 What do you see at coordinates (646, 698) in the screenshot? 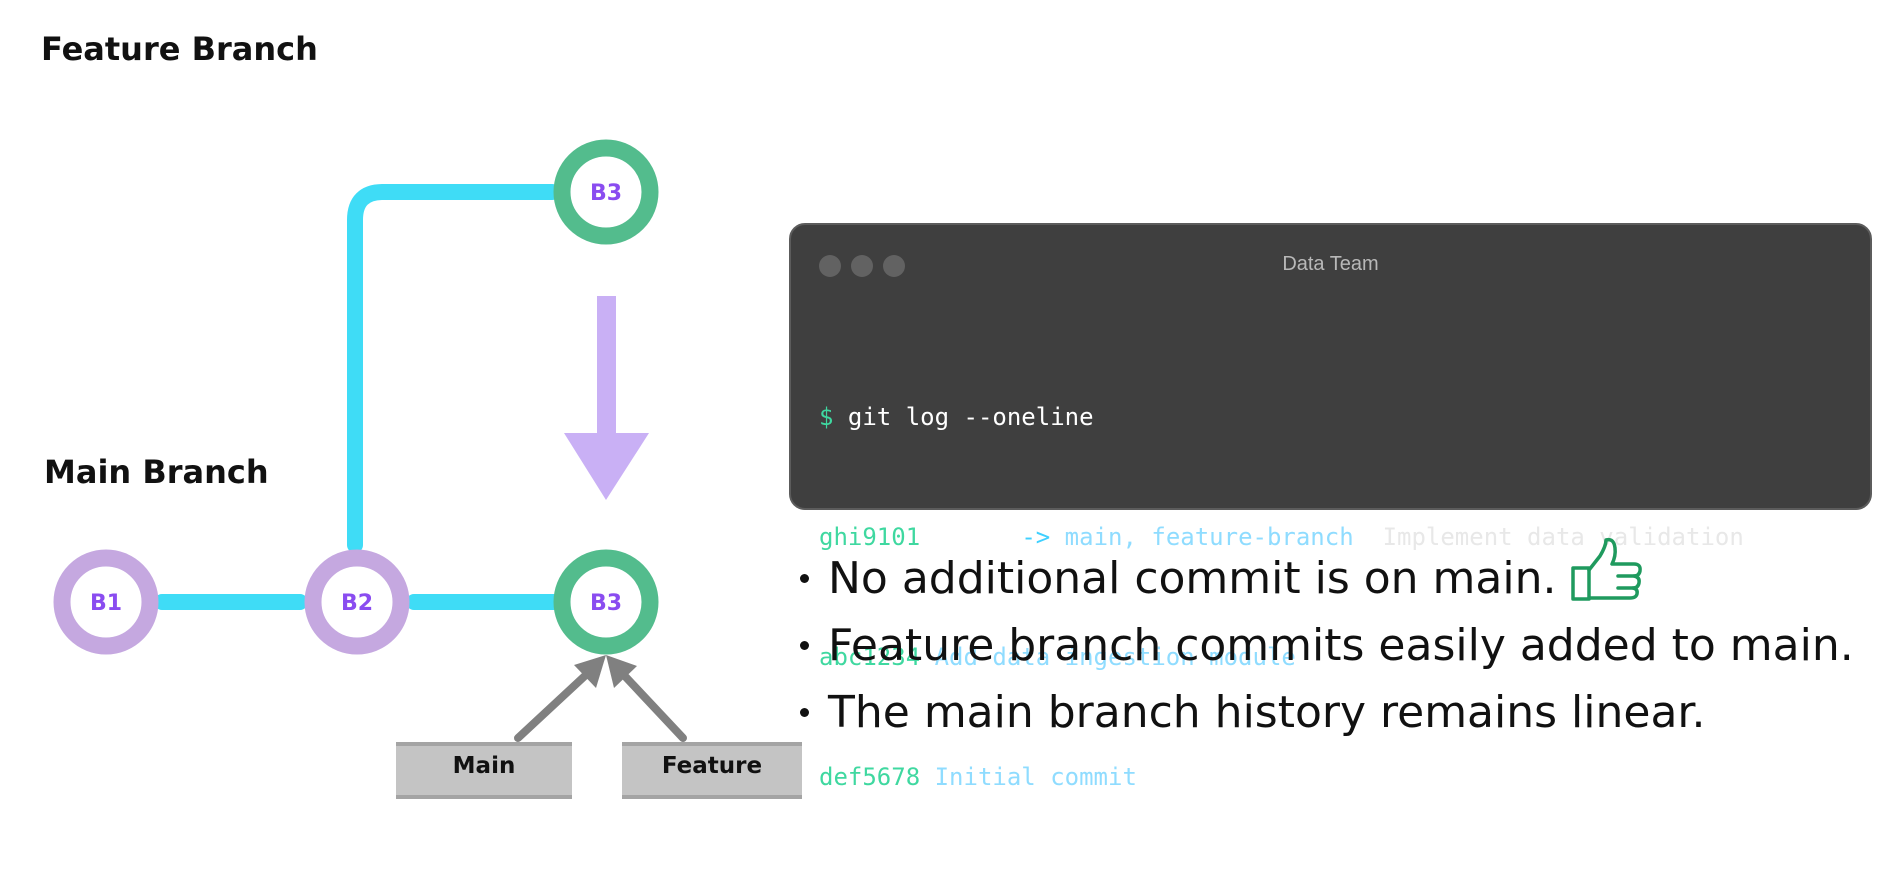
I see `feature-ref-pointer` at bounding box center [646, 698].